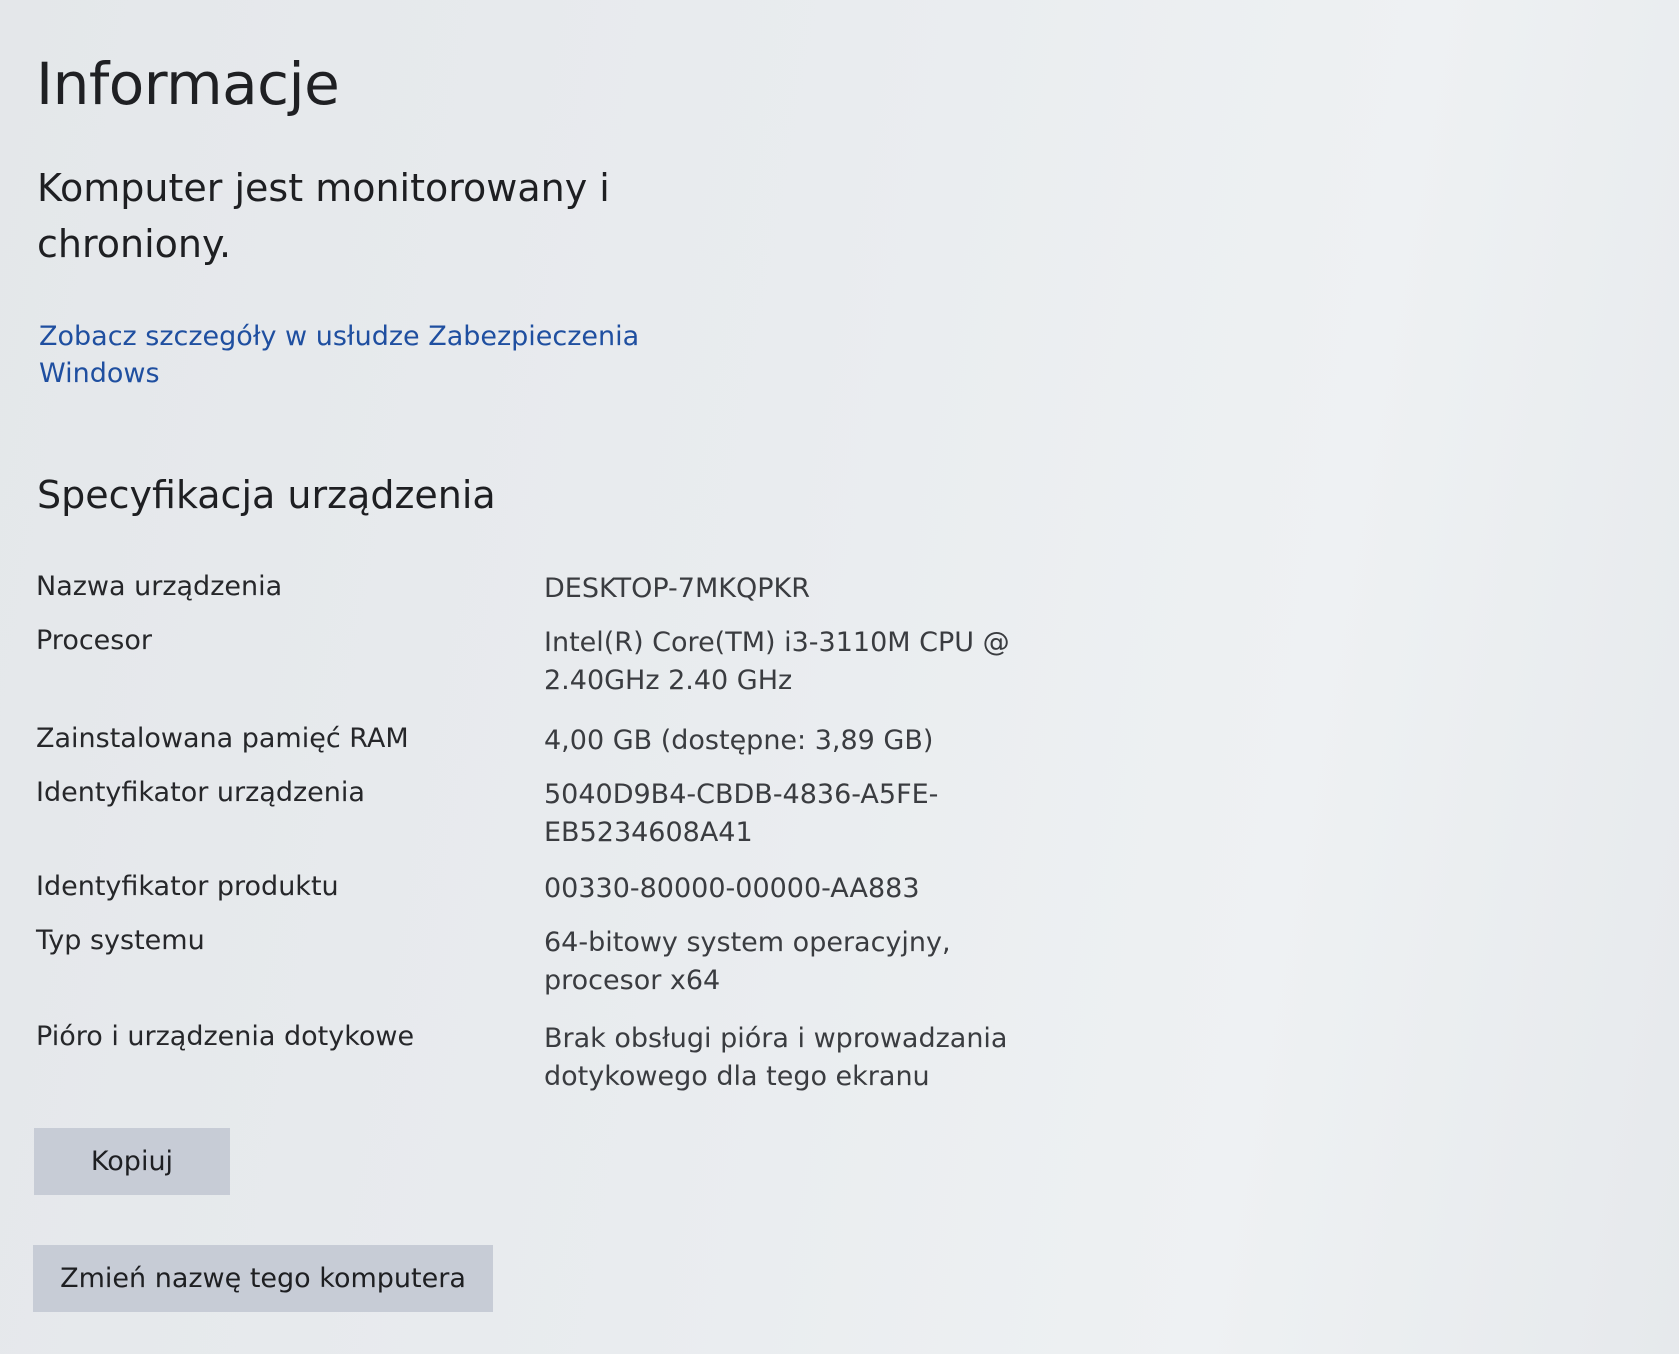 Image resolution: width=1679 pixels, height=1354 pixels. What do you see at coordinates (741, 813) in the screenshot?
I see `device-id-value: 5040D9B4-CBDB-4836-A5FE-EB5234608A41` at bounding box center [741, 813].